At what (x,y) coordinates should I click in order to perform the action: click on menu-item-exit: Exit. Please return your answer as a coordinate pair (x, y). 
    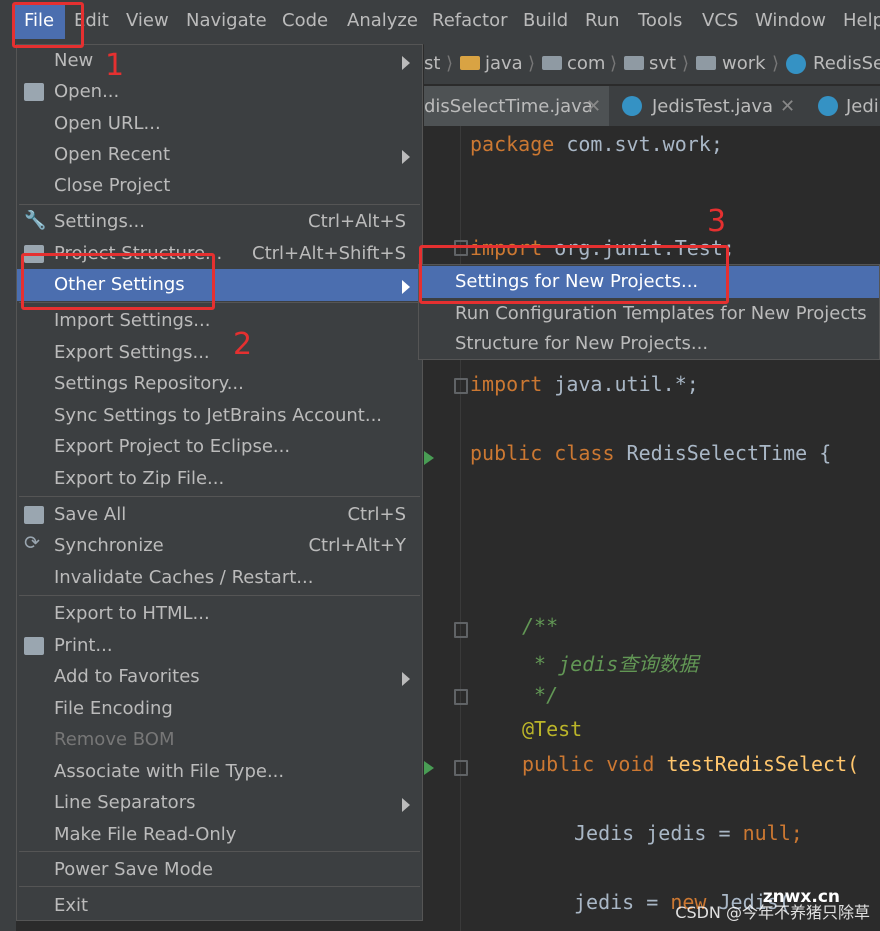
    Looking at the image, I should click on (219, 906).